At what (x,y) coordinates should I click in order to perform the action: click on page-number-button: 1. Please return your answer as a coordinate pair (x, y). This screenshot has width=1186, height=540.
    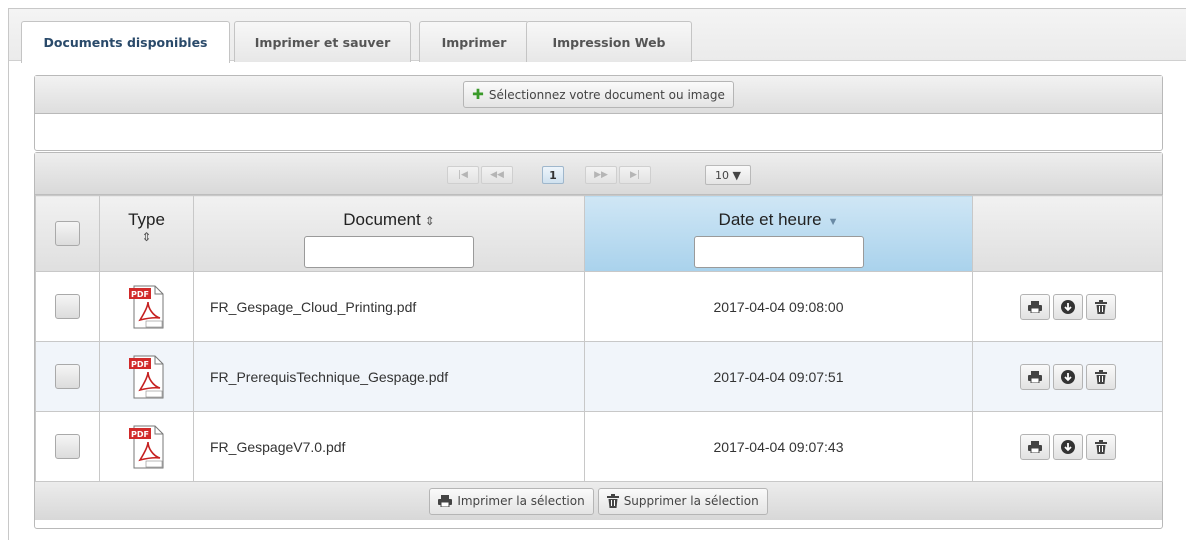
    Looking at the image, I should click on (553, 175).